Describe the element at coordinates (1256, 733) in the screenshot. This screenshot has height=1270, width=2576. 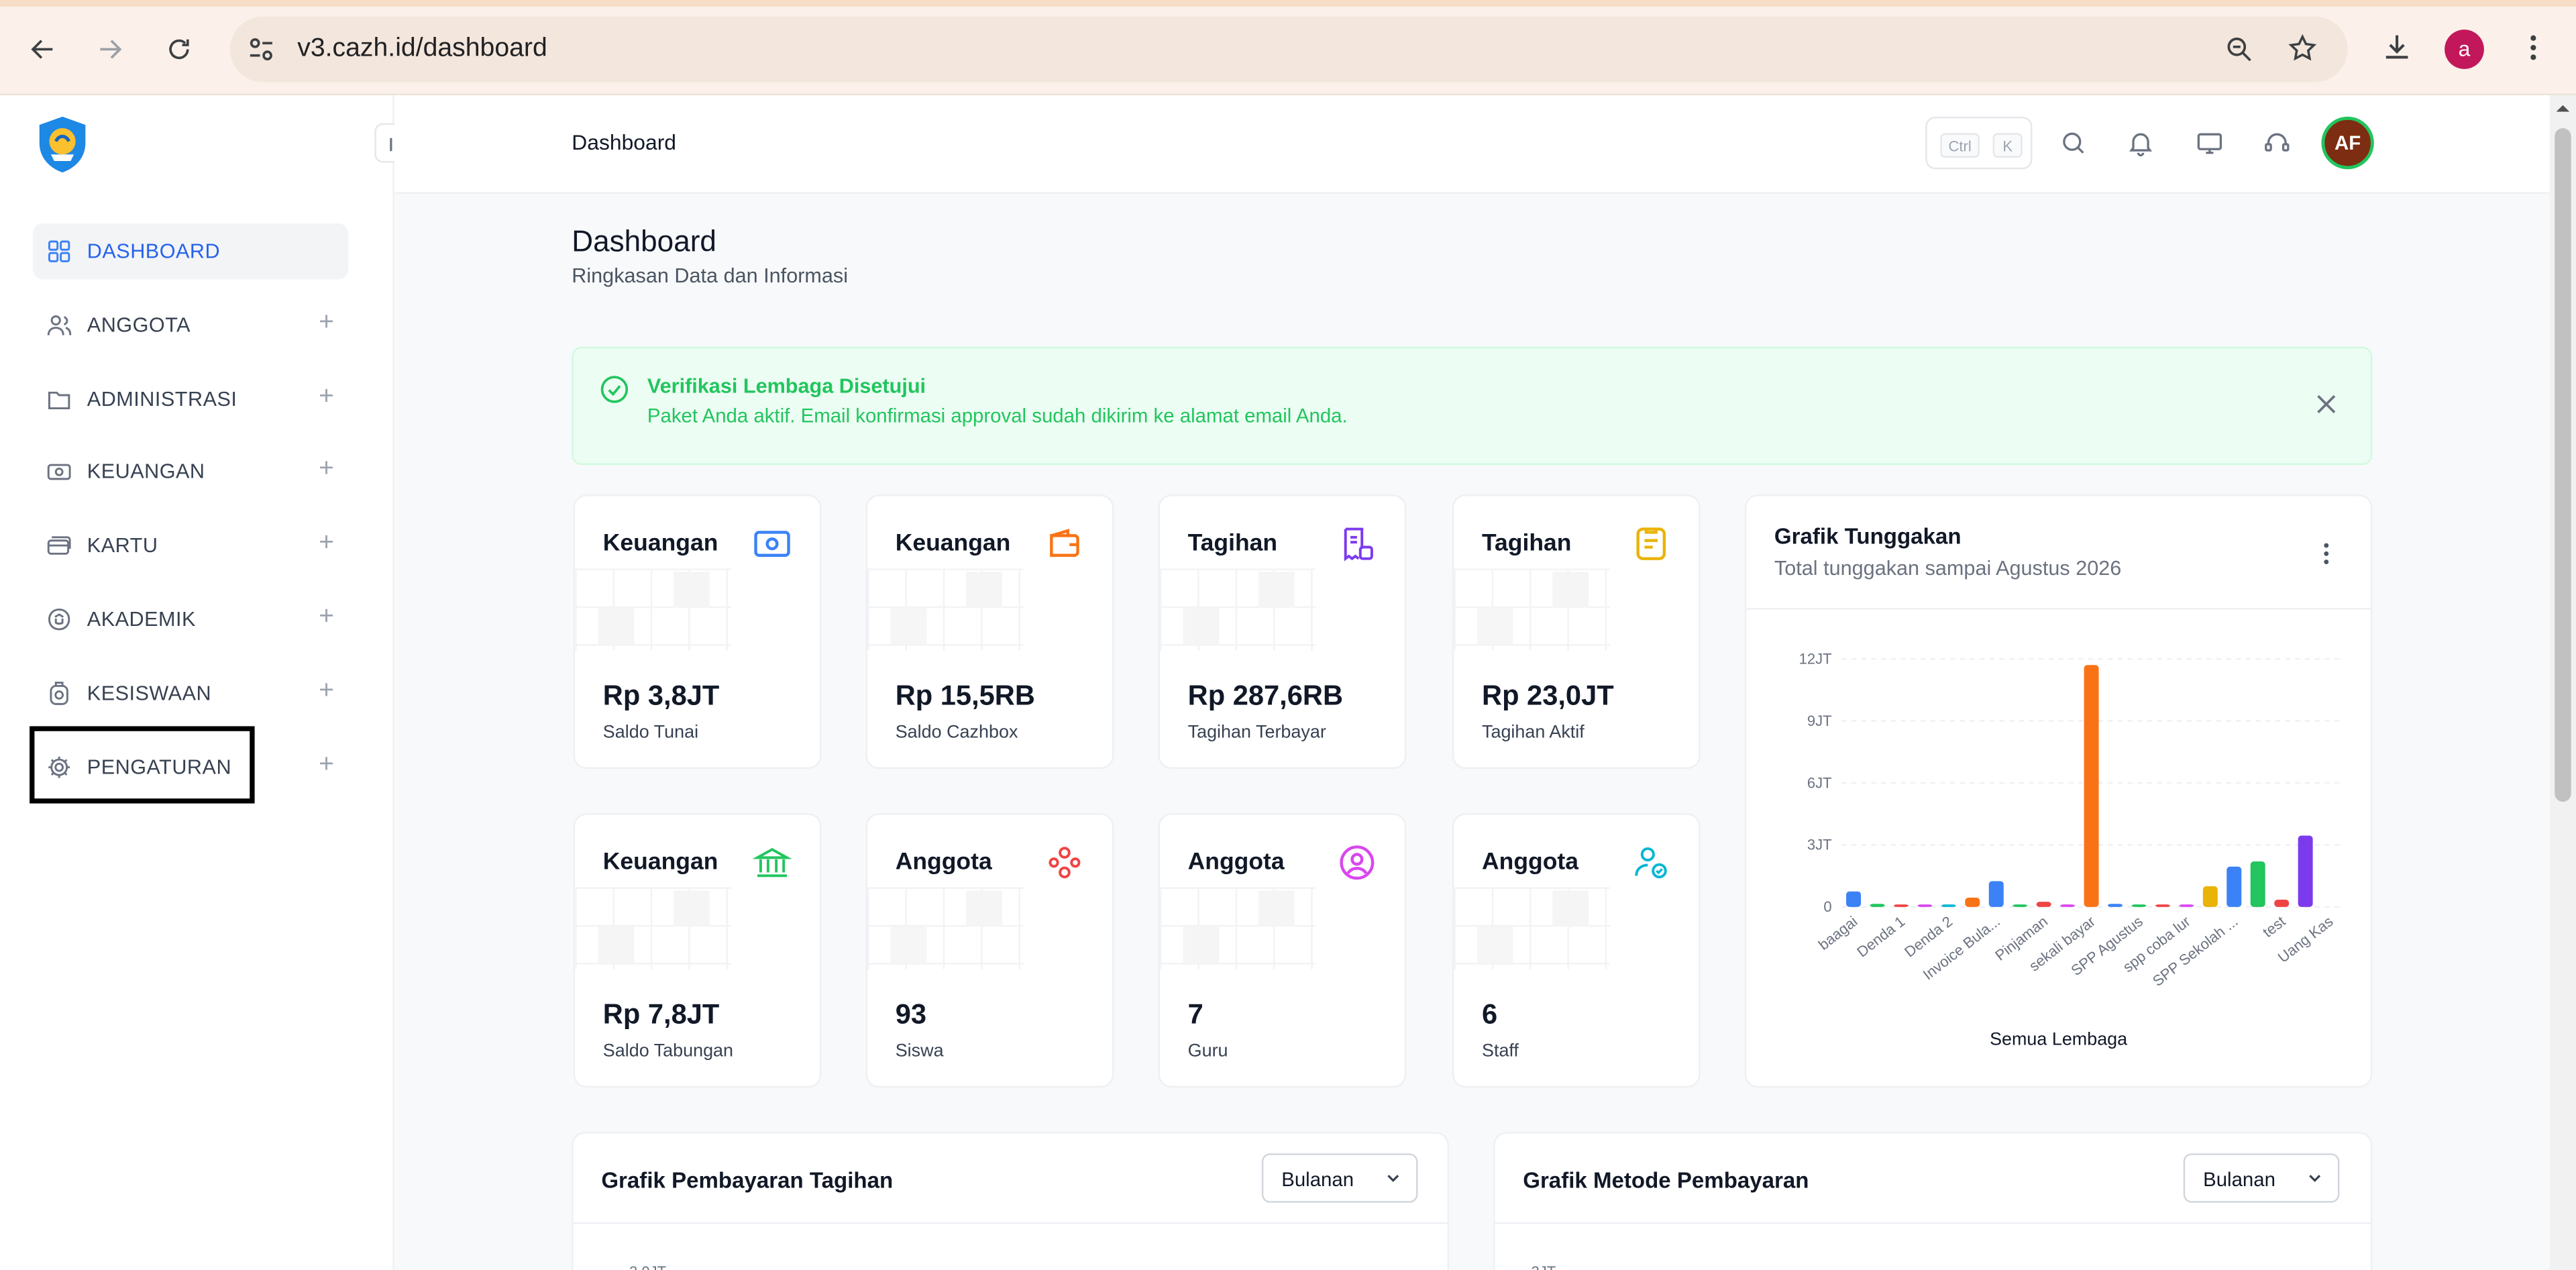
I see `stat-label: Tagihan Terbayar` at that location.